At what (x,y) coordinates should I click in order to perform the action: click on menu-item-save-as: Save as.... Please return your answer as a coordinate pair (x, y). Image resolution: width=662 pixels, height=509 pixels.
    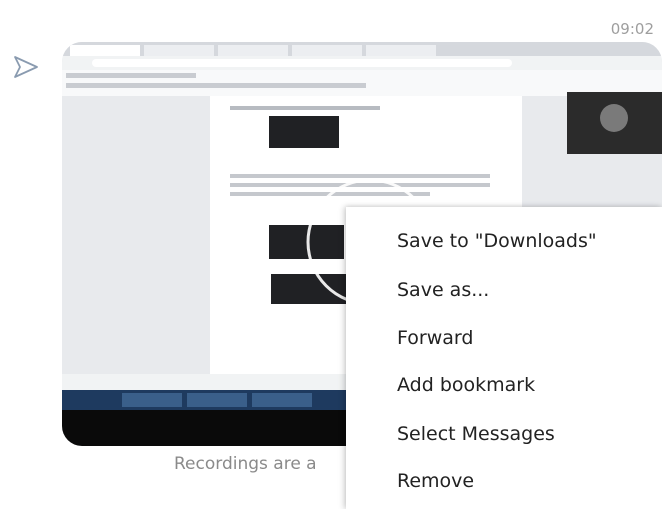
    Looking at the image, I should click on (443, 290).